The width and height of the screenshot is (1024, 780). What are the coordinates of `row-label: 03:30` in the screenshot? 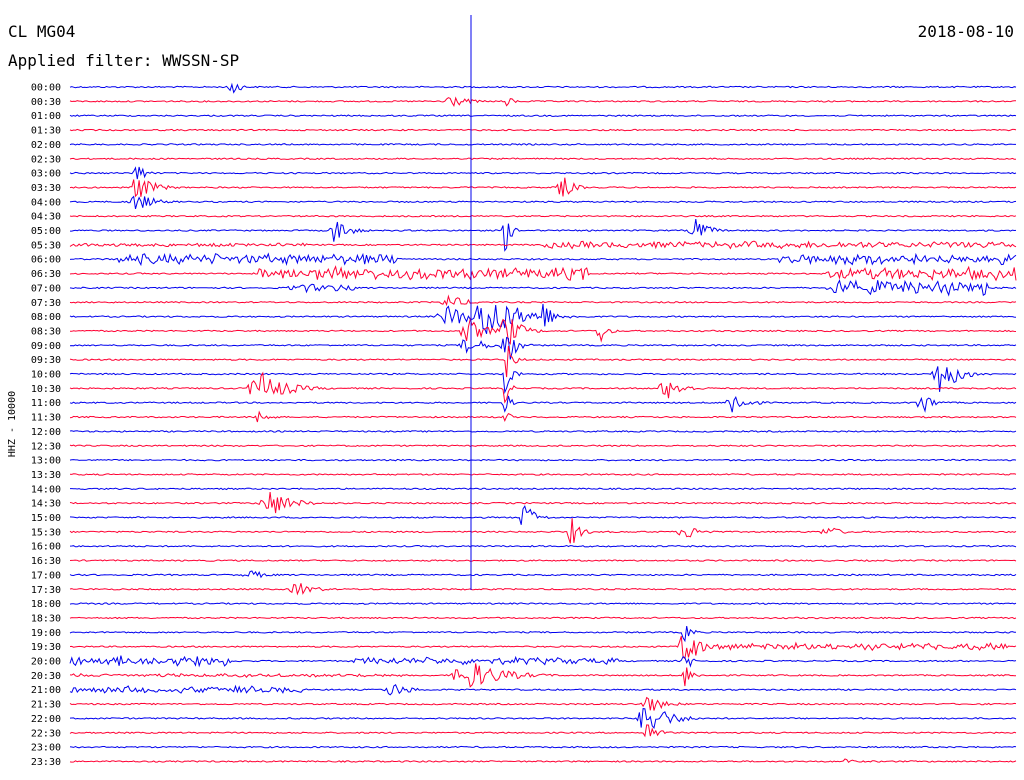 It's located at (46, 188).